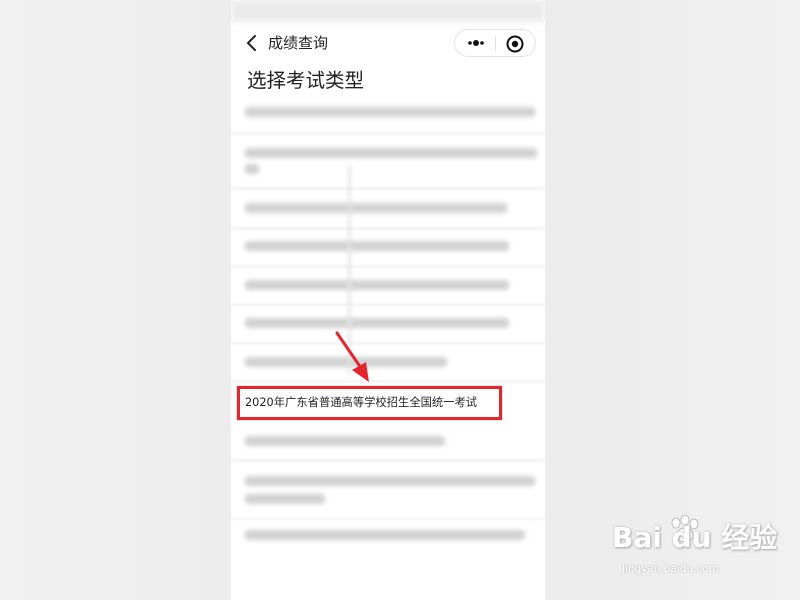 Image resolution: width=800 pixels, height=600 pixels. I want to click on red-arrow-annotation, so click(352, 358).